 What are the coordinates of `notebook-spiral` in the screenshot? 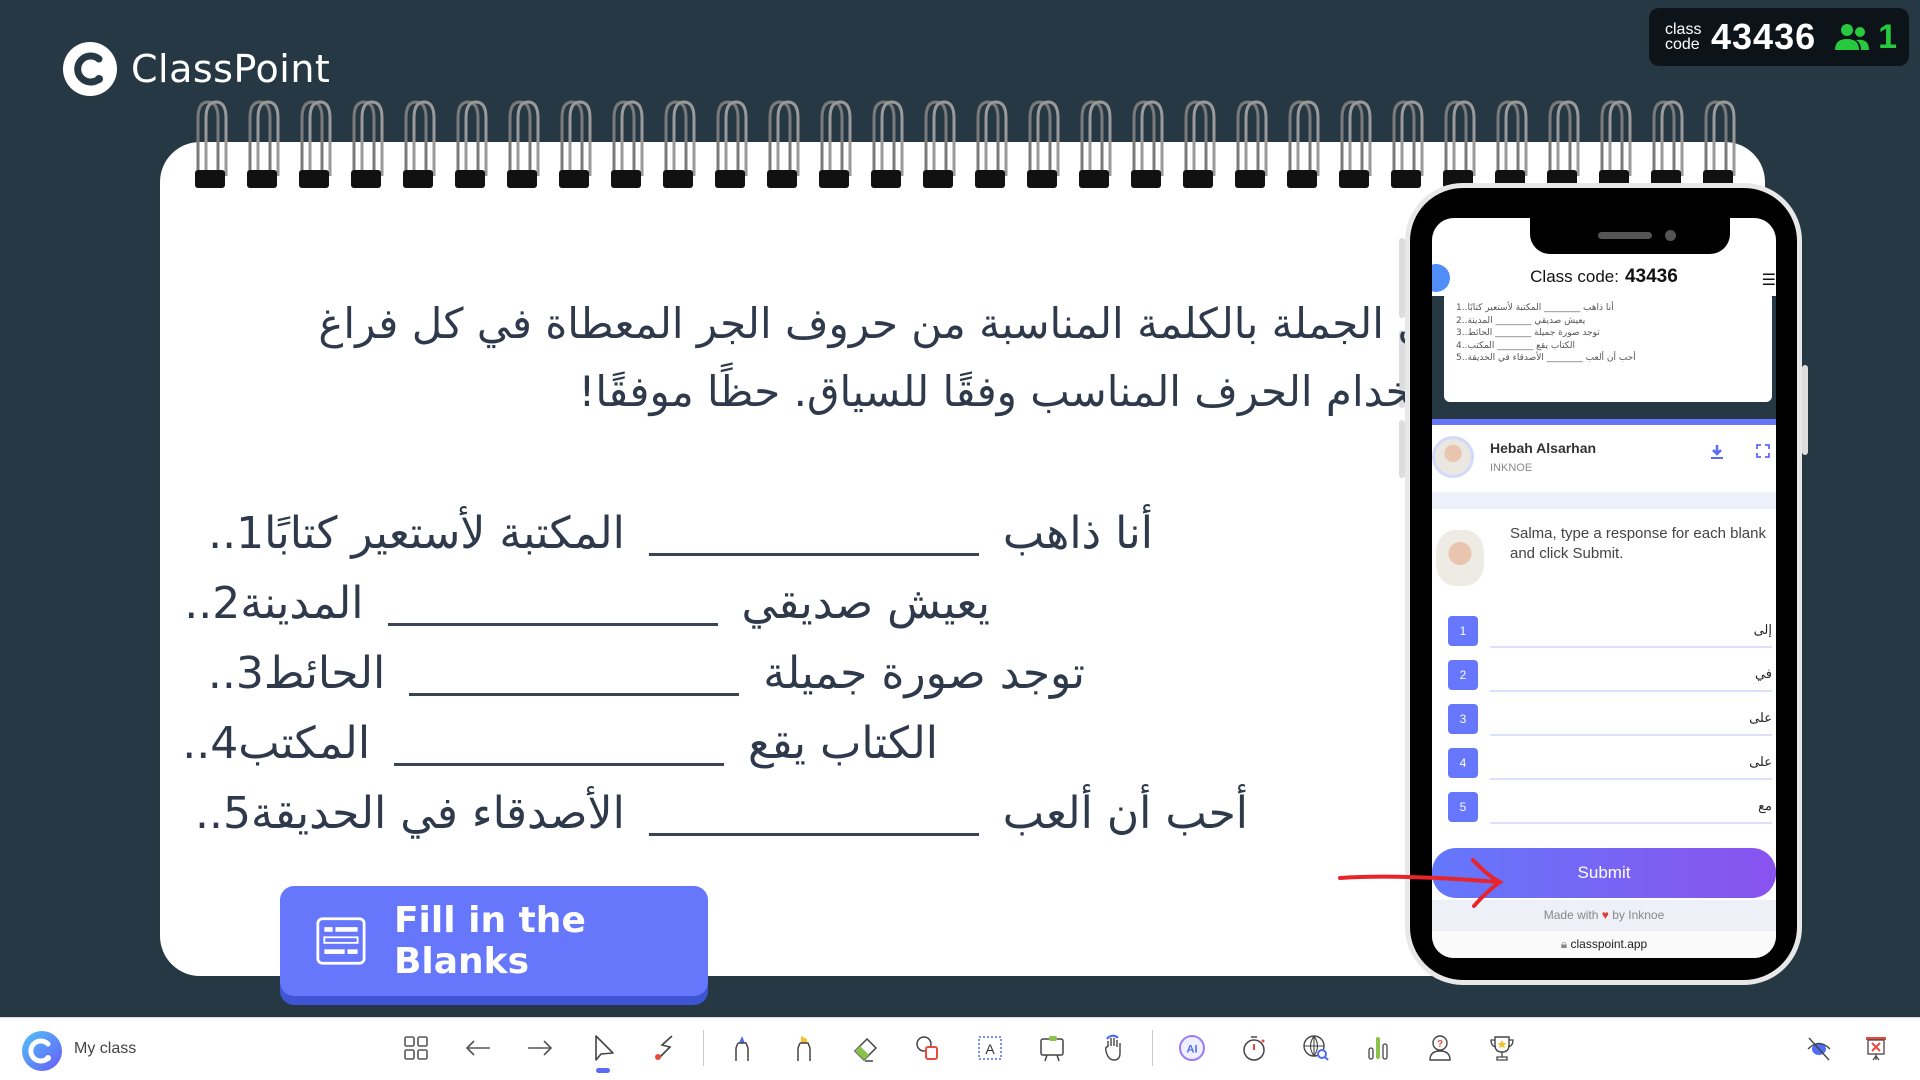 It's located at (970, 144).